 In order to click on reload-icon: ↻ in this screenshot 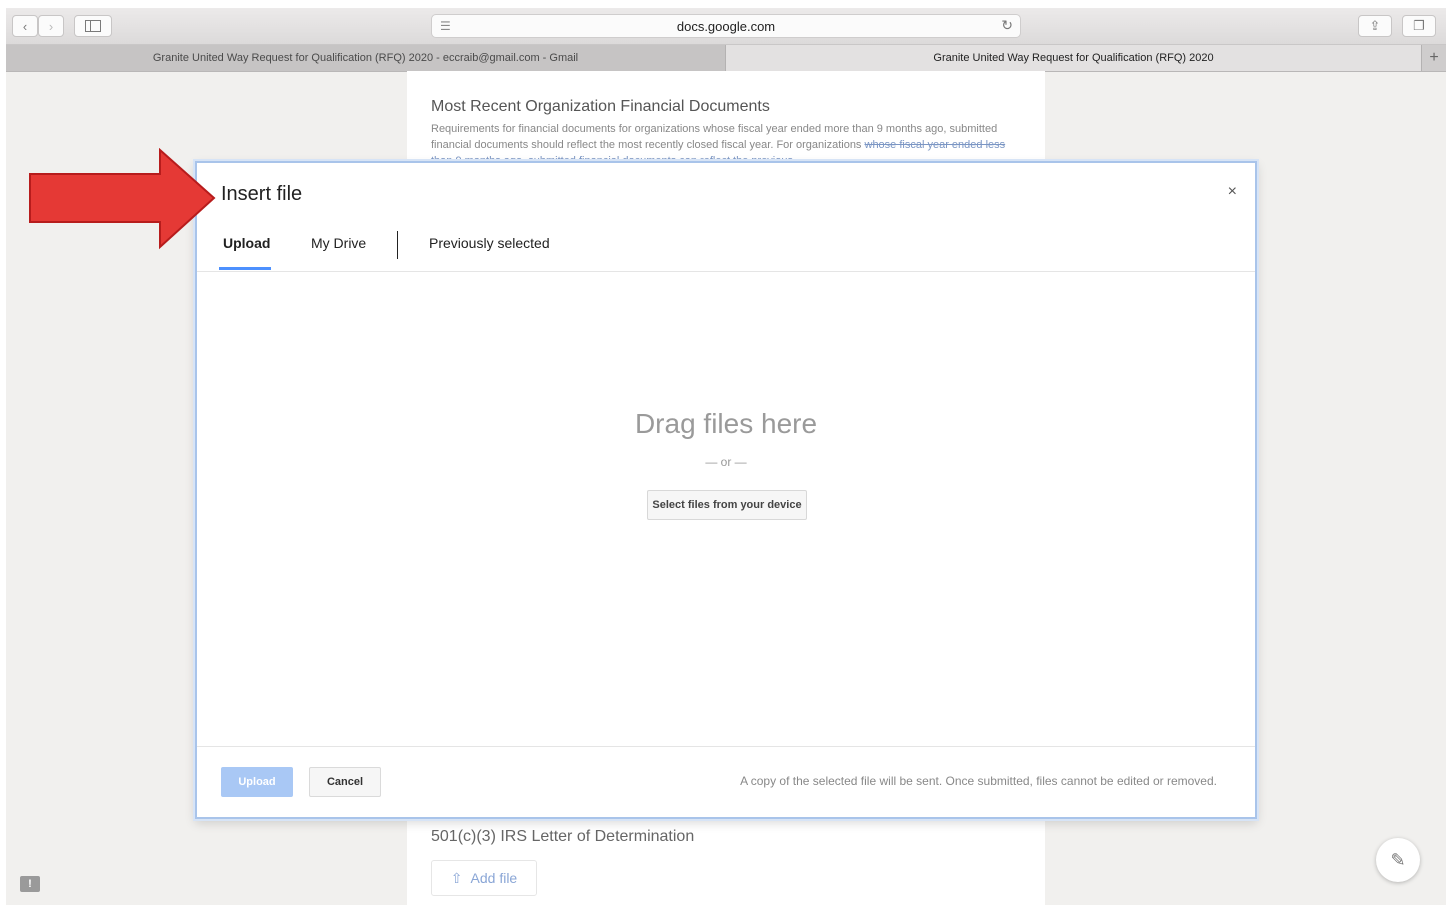, I will do `click(1007, 25)`.